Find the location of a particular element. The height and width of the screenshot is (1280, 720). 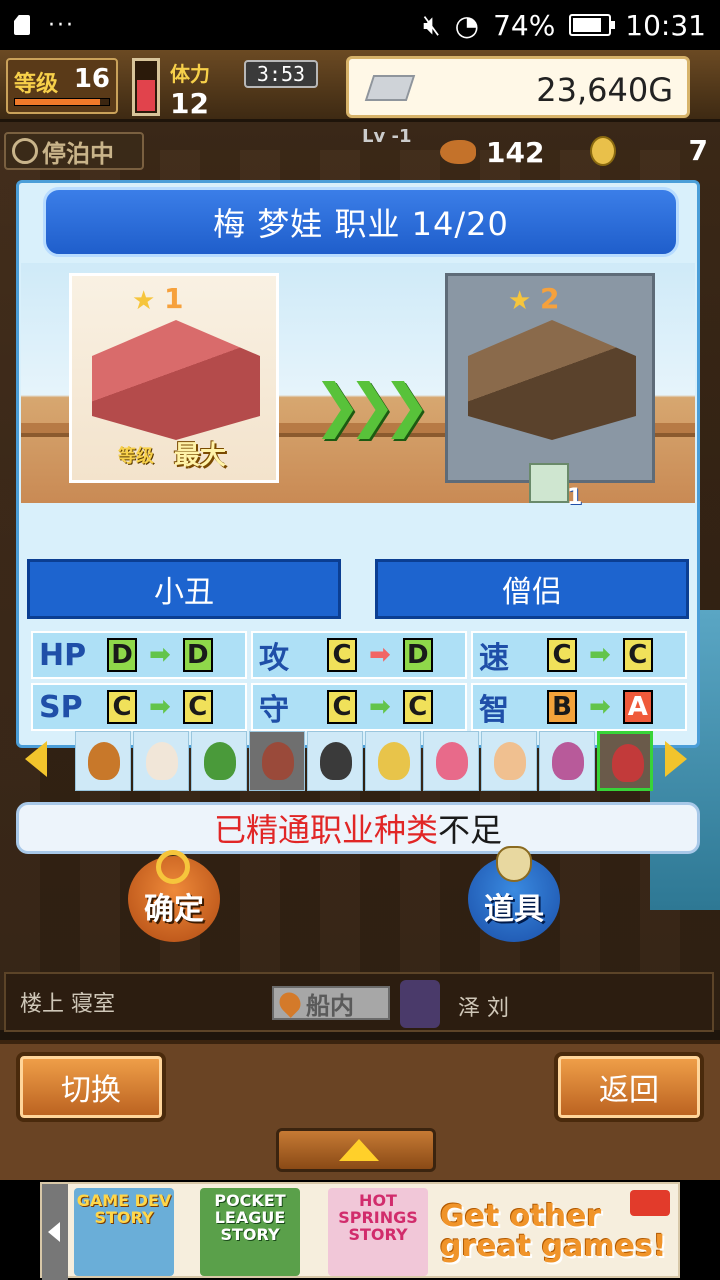

ad-return-icon is located at coordinates (650, 1203).